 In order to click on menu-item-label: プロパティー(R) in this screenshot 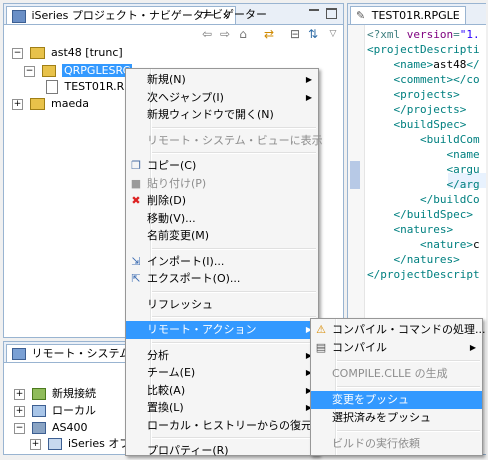, I will do `click(188, 450)`.